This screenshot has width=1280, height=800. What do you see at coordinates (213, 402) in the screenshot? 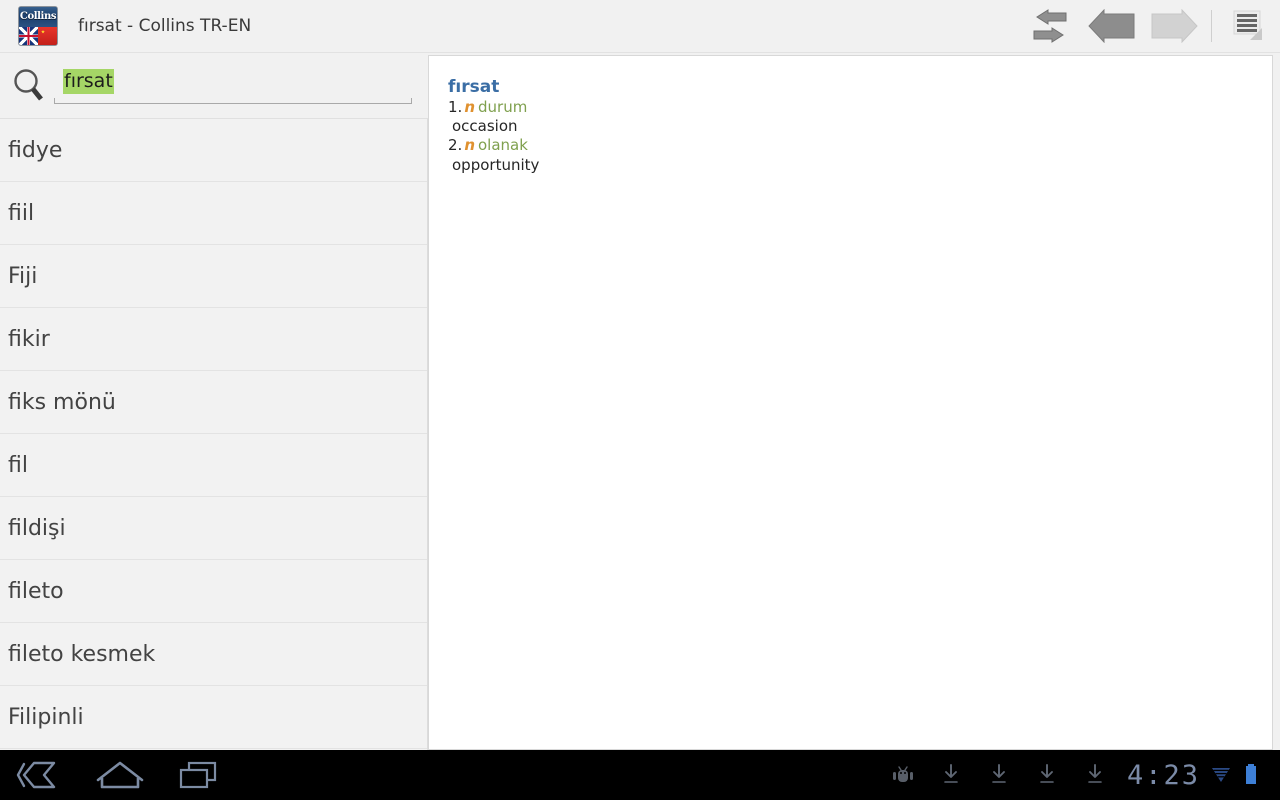
I see `list-item: fiks mönü` at bounding box center [213, 402].